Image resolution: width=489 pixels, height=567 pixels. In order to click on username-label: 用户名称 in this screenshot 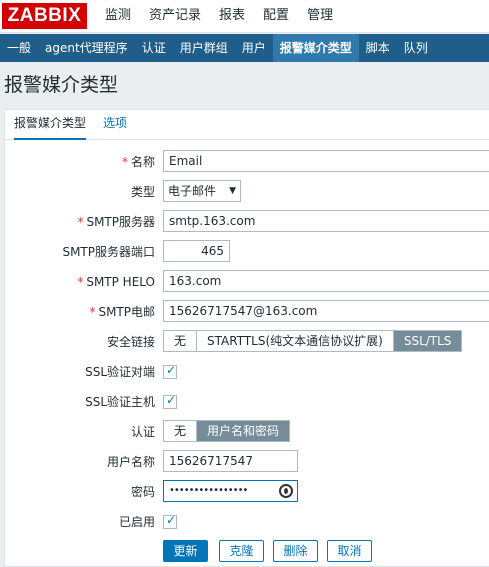, I will do `click(130, 462)`.